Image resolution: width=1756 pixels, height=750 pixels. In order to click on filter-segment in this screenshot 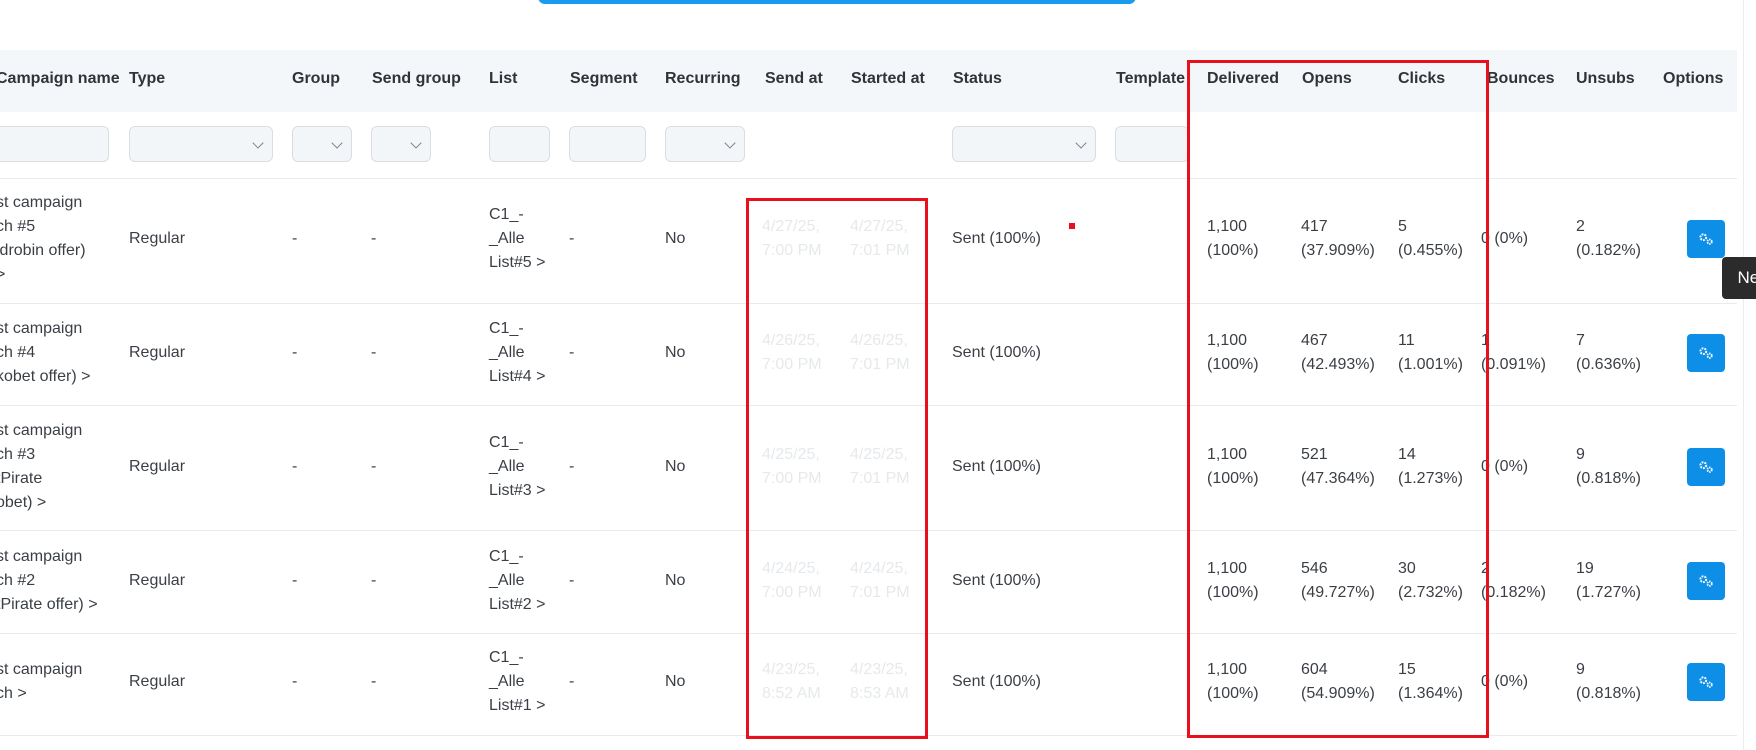, I will do `click(607, 144)`.